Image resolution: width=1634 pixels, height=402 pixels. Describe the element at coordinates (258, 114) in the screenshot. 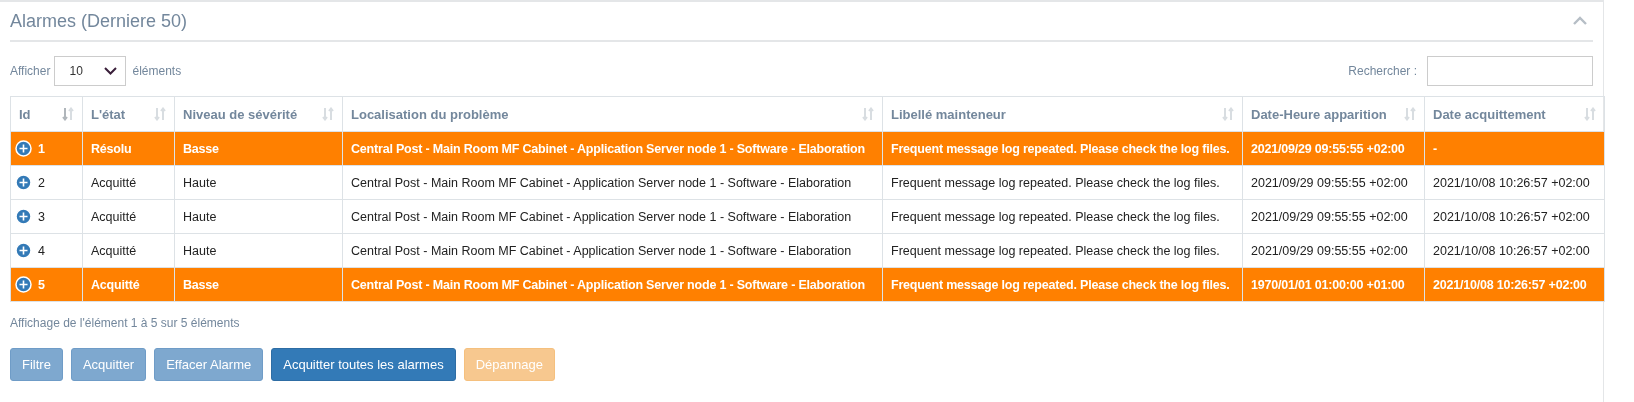

I see `column-header: Niveau de sévérité` at that location.